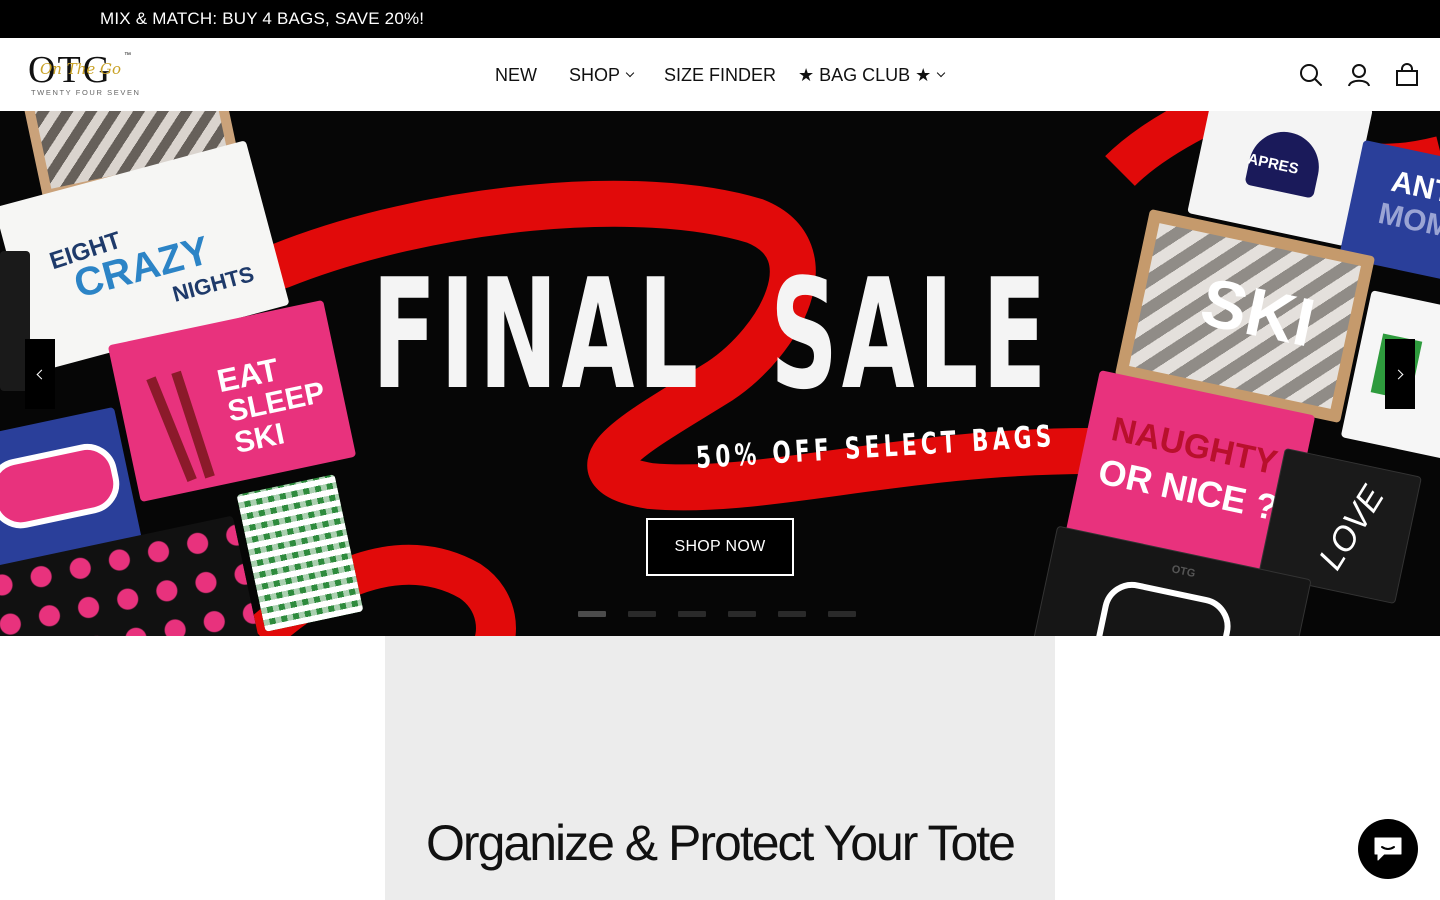 The height and width of the screenshot is (900, 1440). I want to click on hero-headline-left: FINAL, so click(537, 334).